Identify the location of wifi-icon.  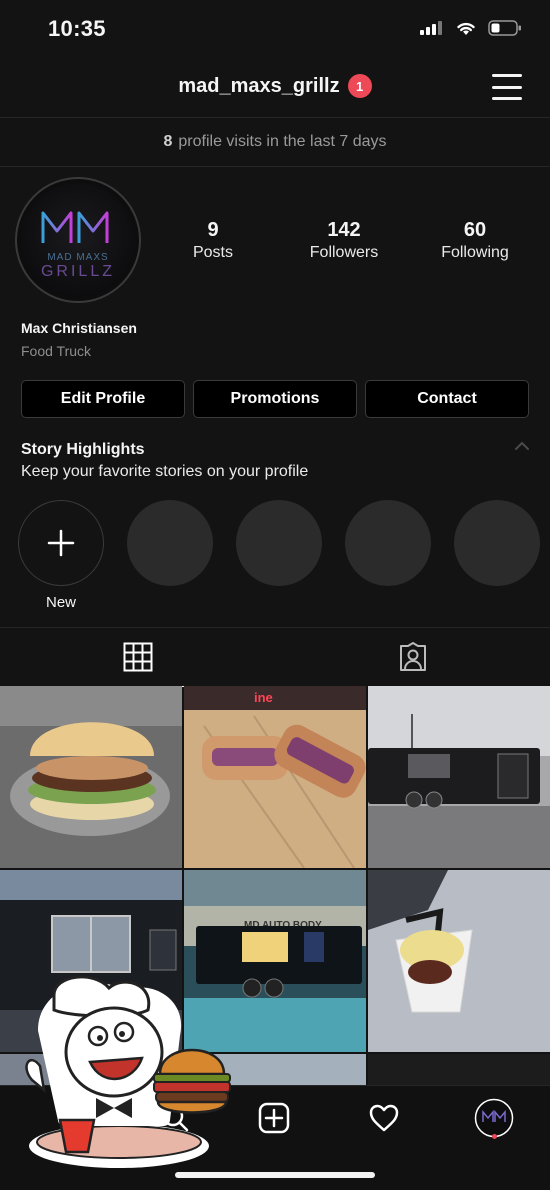
(466, 28).